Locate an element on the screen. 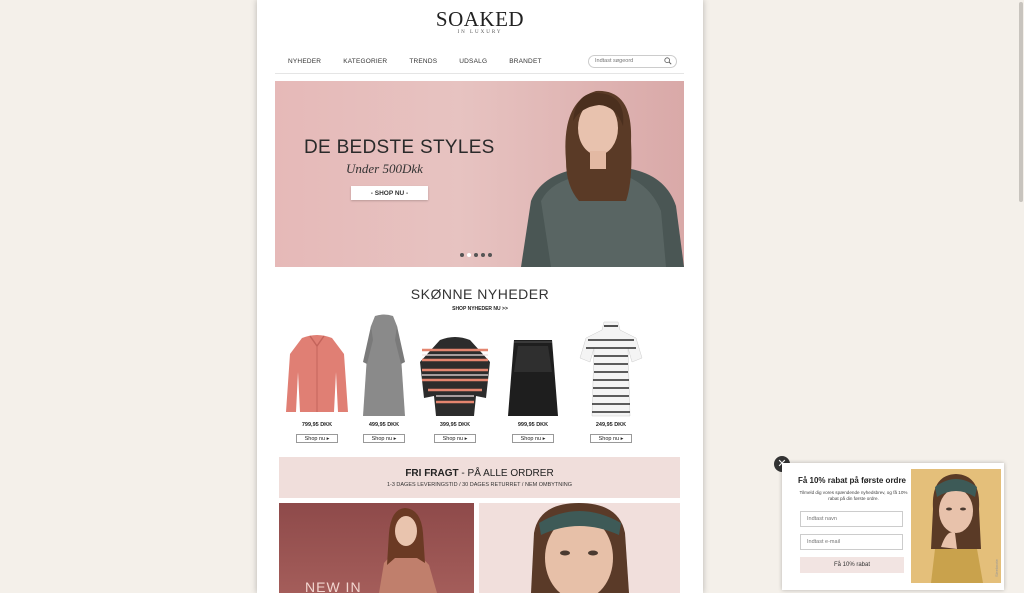 This screenshot has height=593, width=1024. product-card: 499,95 DKK Shop nu ▸ is located at coordinates (384, 379).